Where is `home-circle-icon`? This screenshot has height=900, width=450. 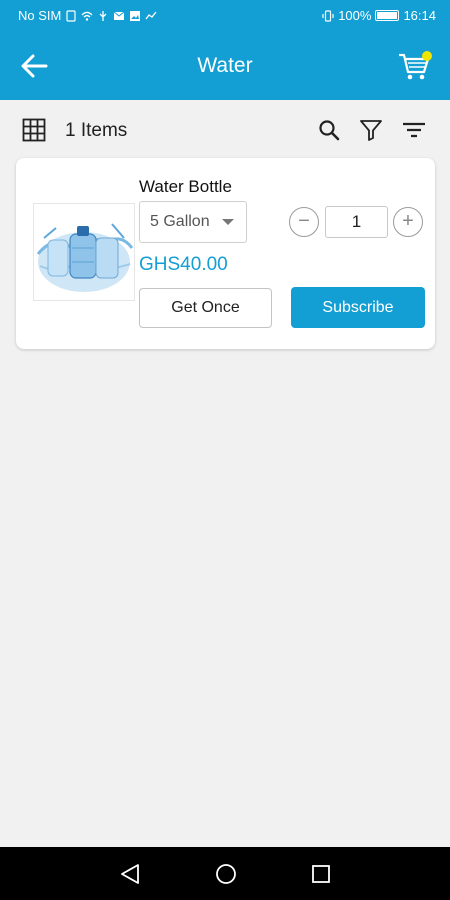 home-circle-icon is located at coordinates (226, 874).